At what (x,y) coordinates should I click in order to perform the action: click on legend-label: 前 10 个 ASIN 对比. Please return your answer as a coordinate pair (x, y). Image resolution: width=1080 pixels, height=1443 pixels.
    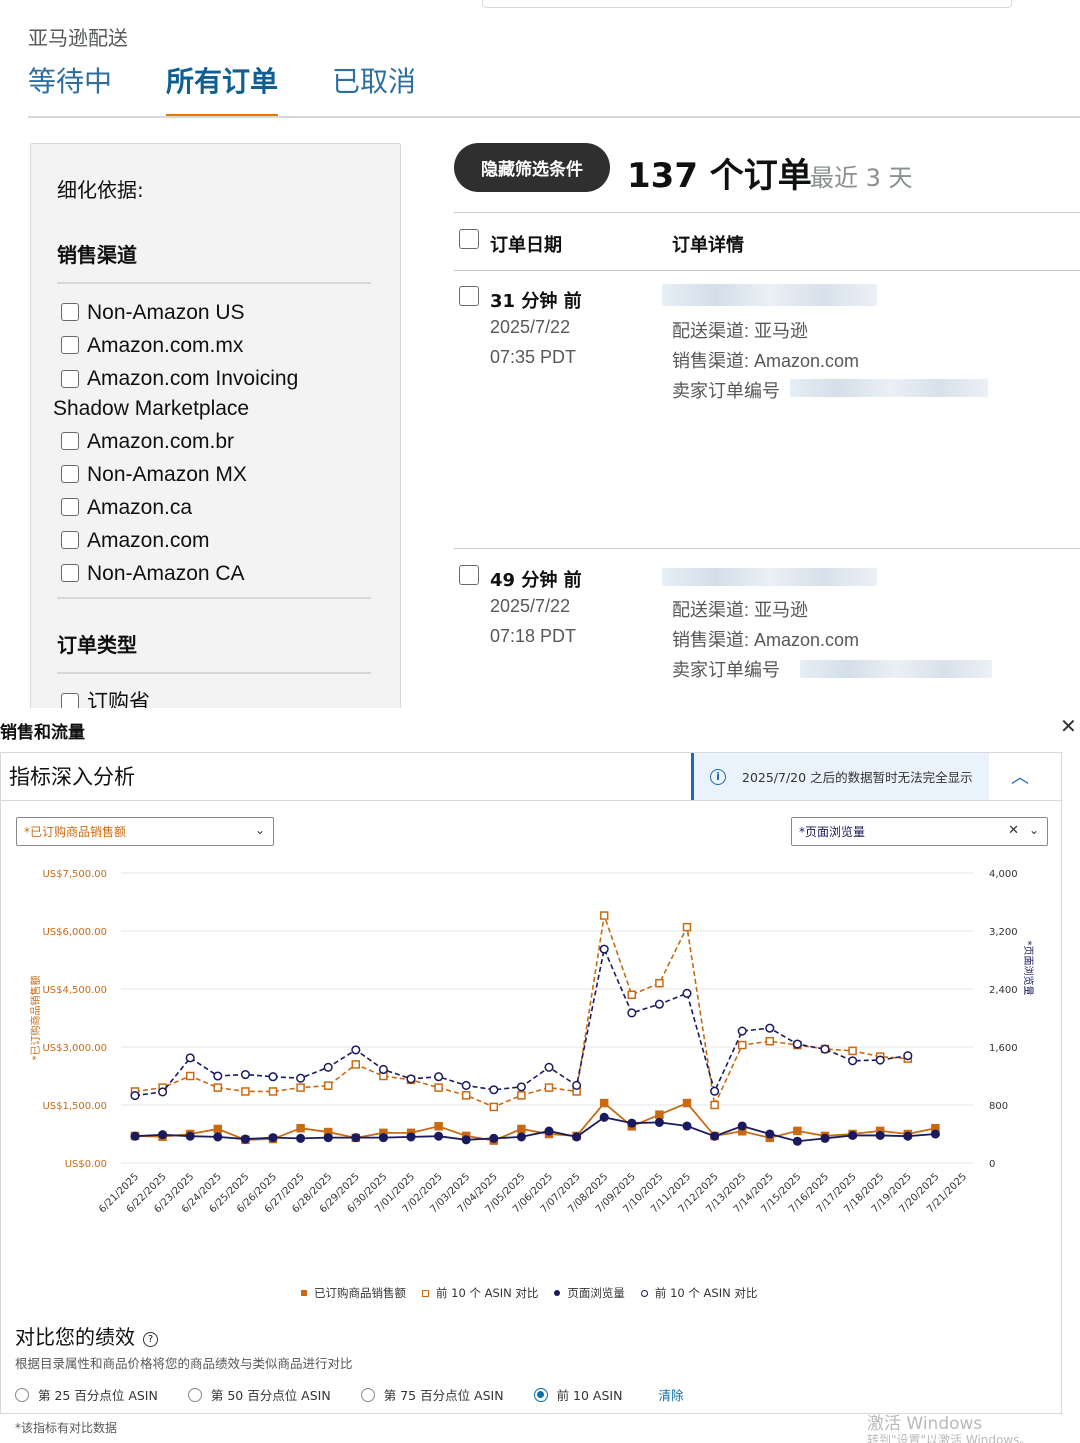
    Looking at the image, I should click on (487, 1293).